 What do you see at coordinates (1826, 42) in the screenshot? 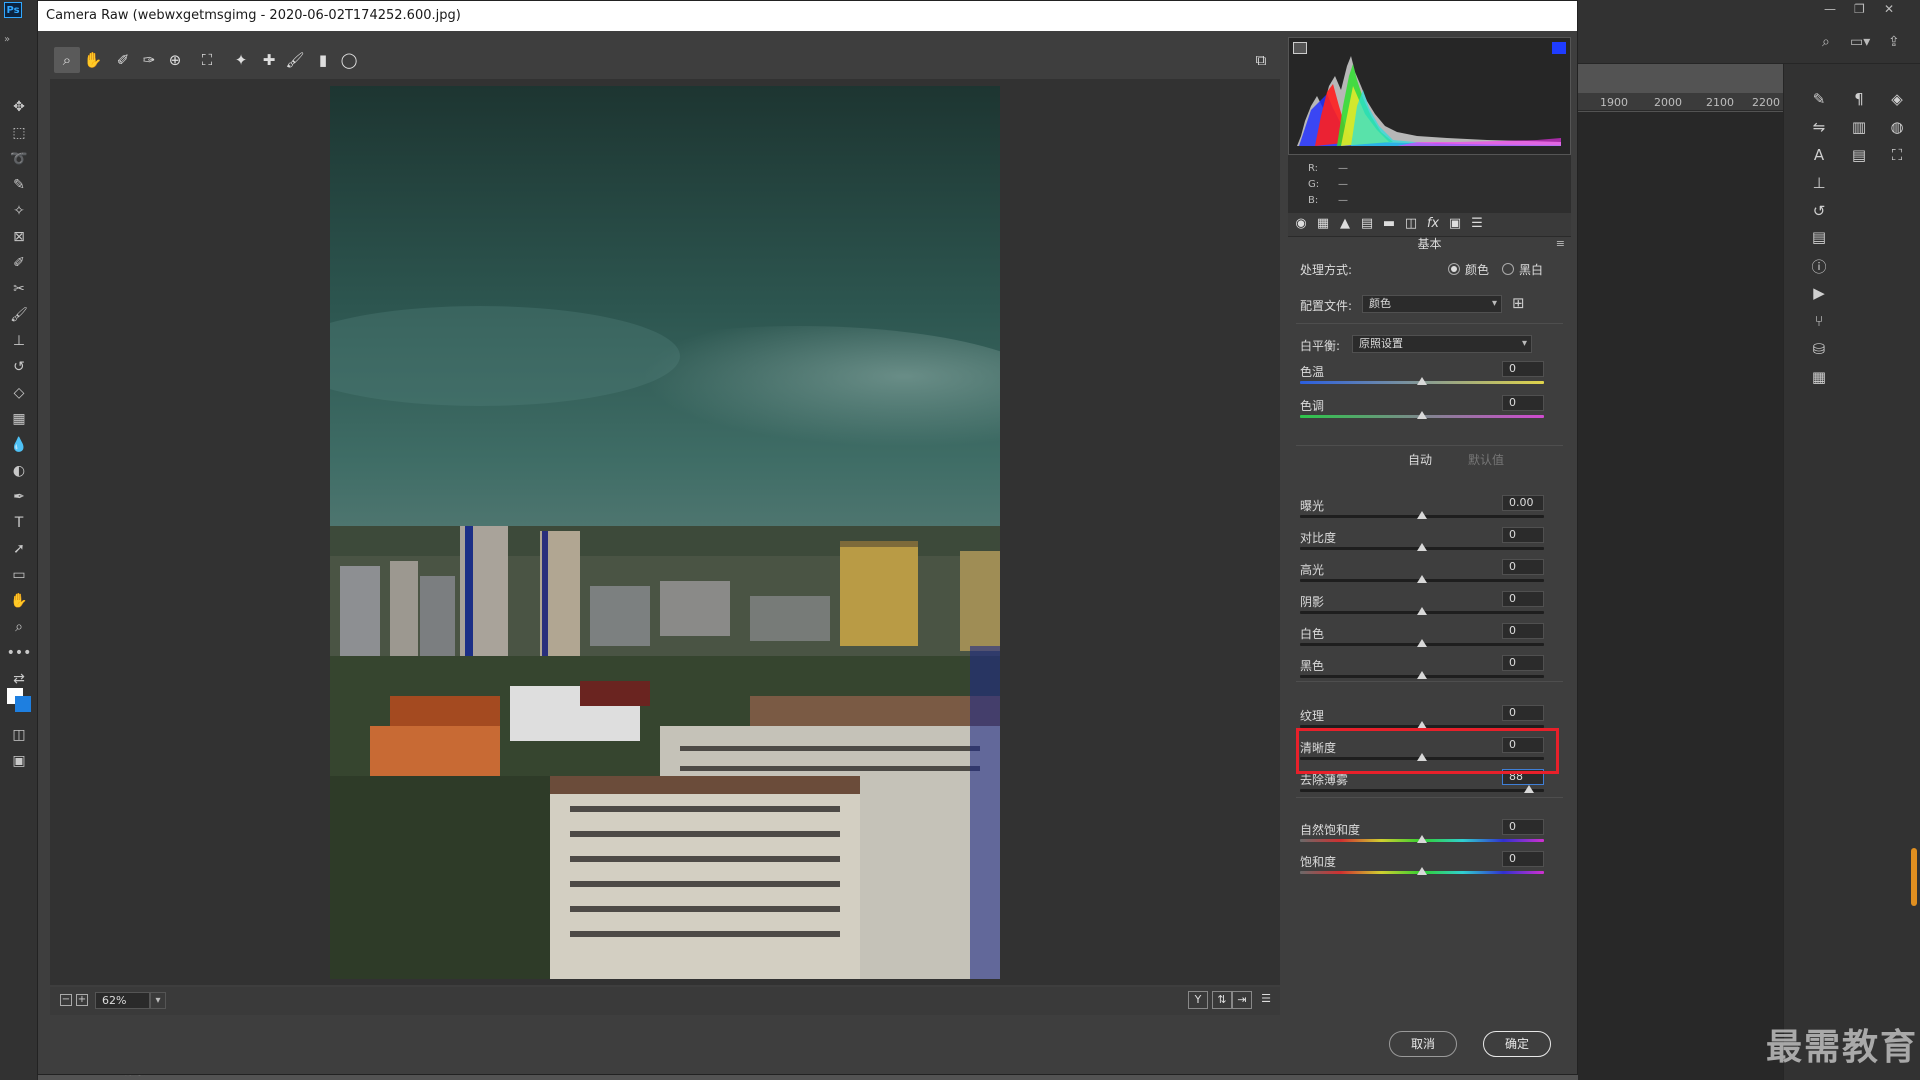
I see `search-icon: ⌕` at bounding box center [1826, 42].